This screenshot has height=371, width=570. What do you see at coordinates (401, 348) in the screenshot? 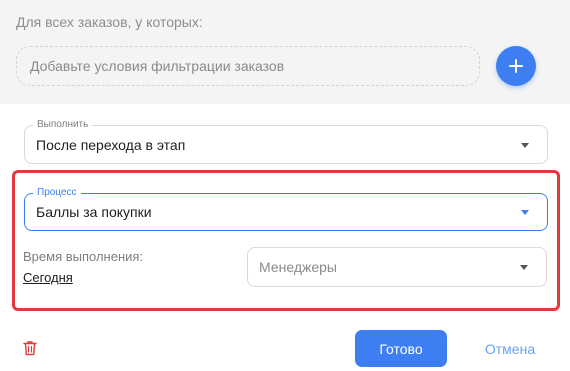
I see `done-button: Готово` at bounding box center [401, 348].